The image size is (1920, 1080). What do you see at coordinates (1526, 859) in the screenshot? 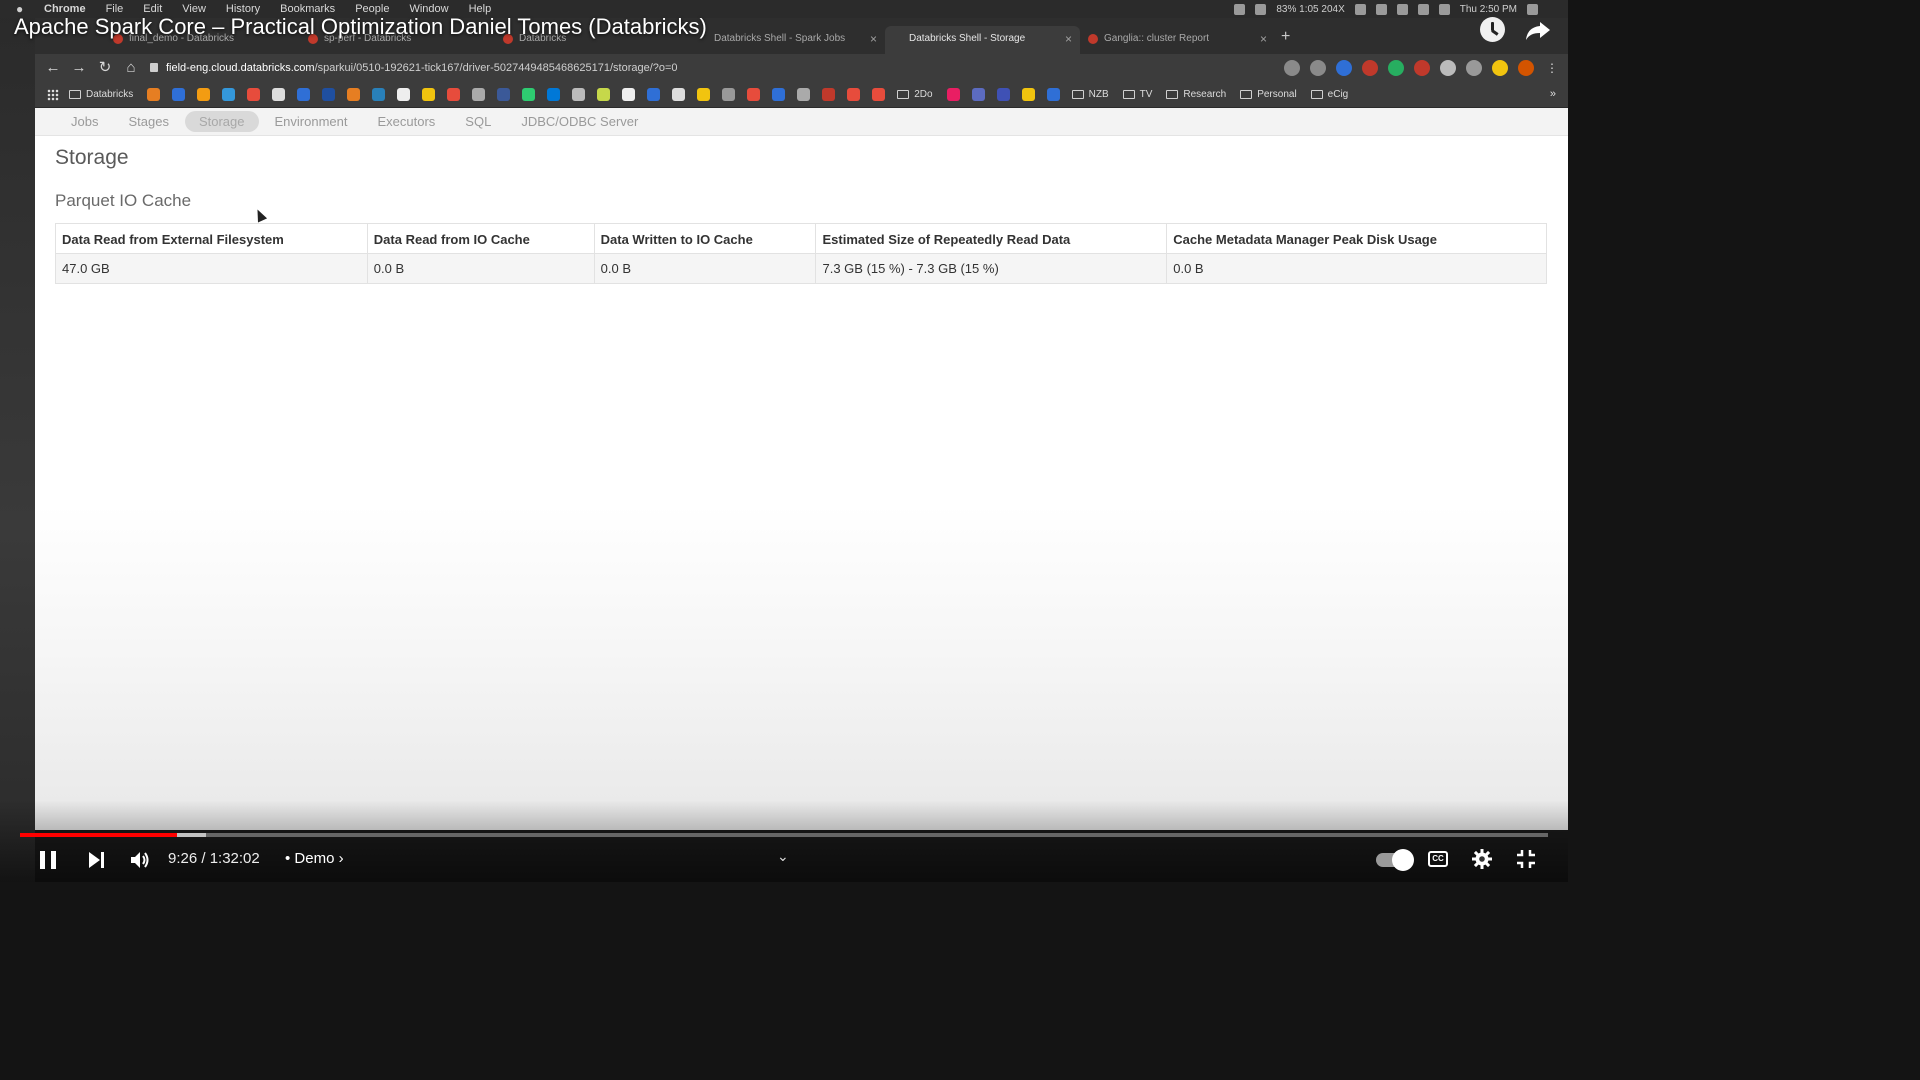
I see `exit-fullscreen-icon` at bounding box center [1526, 859].